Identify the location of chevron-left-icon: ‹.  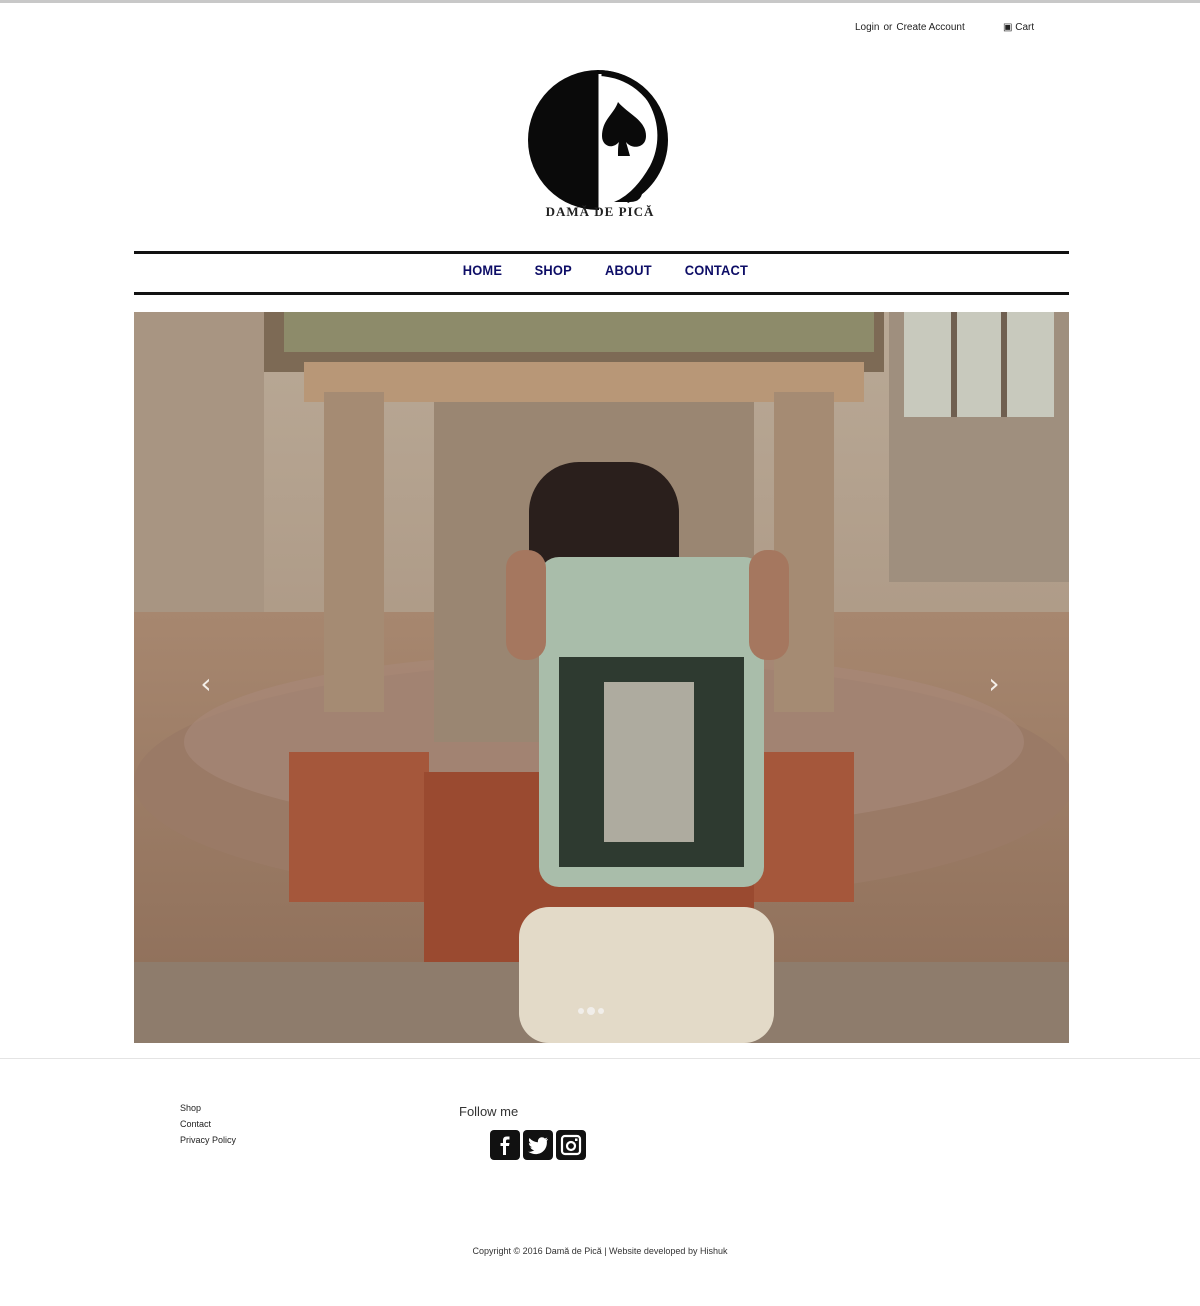
(206, 683).